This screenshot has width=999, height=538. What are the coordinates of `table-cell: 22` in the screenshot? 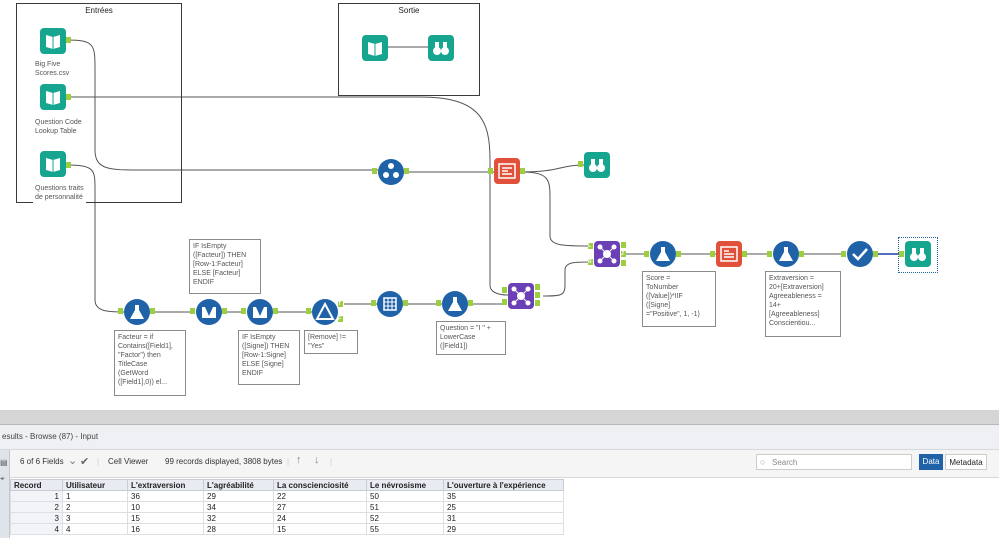 It's located at (320, 496).